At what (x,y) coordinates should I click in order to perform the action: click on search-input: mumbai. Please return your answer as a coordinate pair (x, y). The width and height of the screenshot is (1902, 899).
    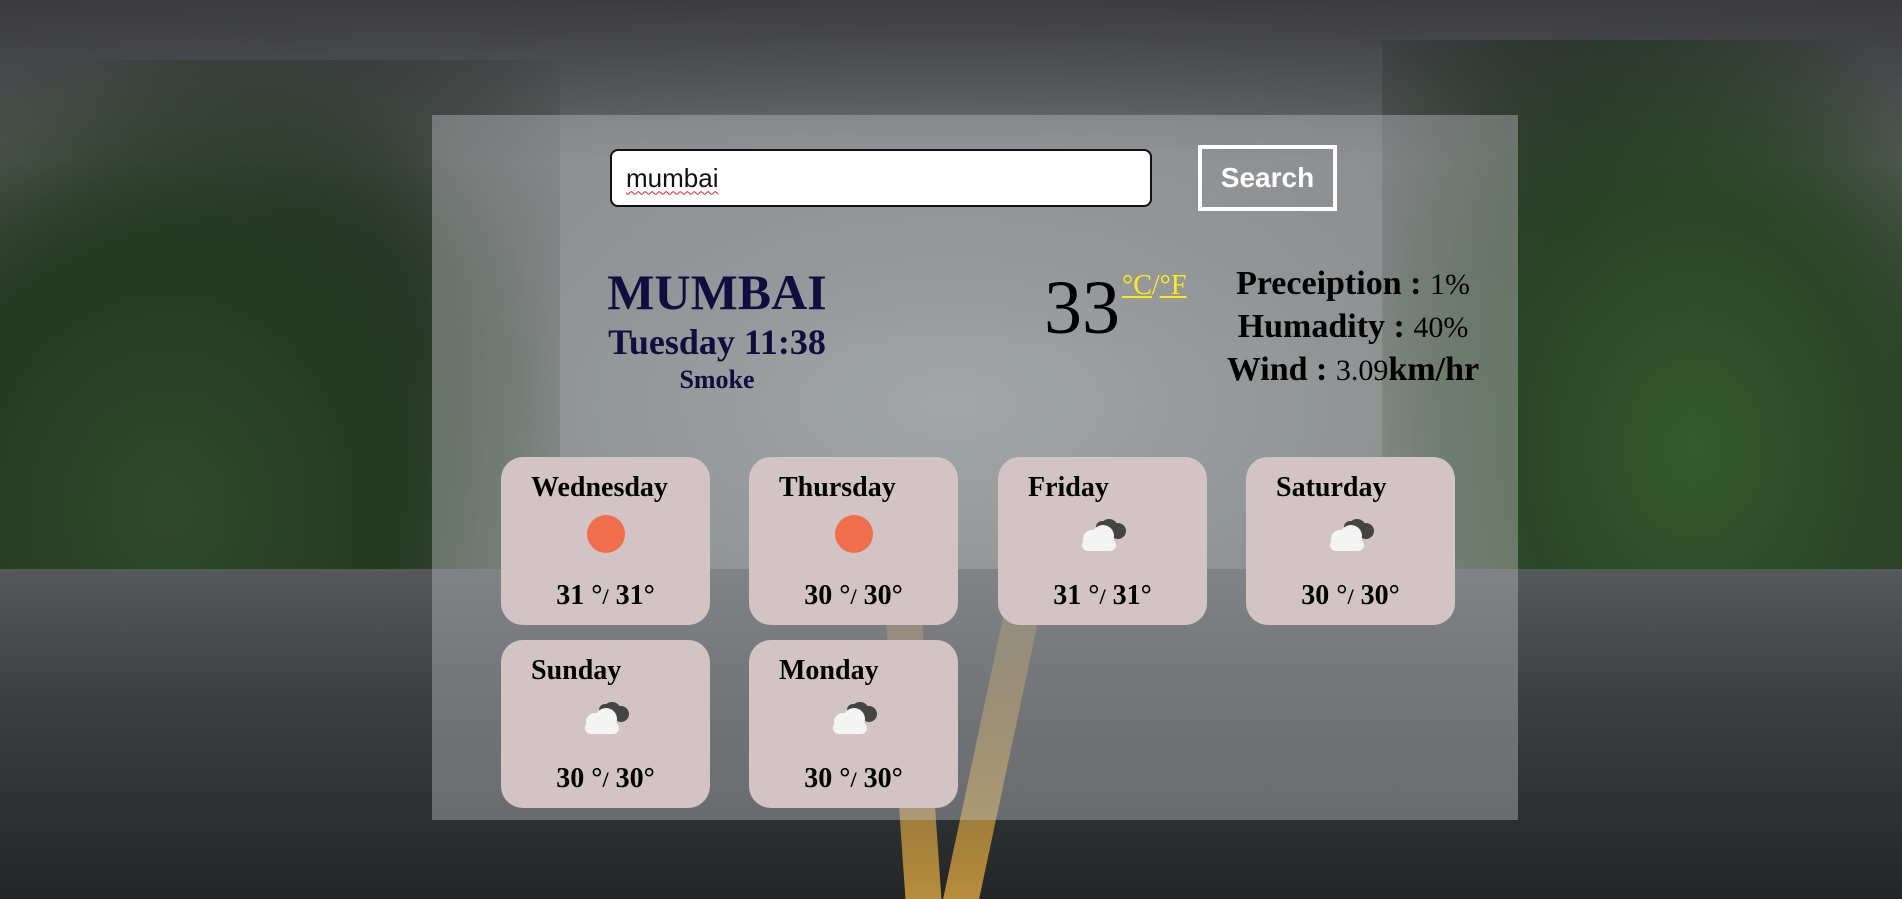
    Looking at the image, I should click on (881, 178).